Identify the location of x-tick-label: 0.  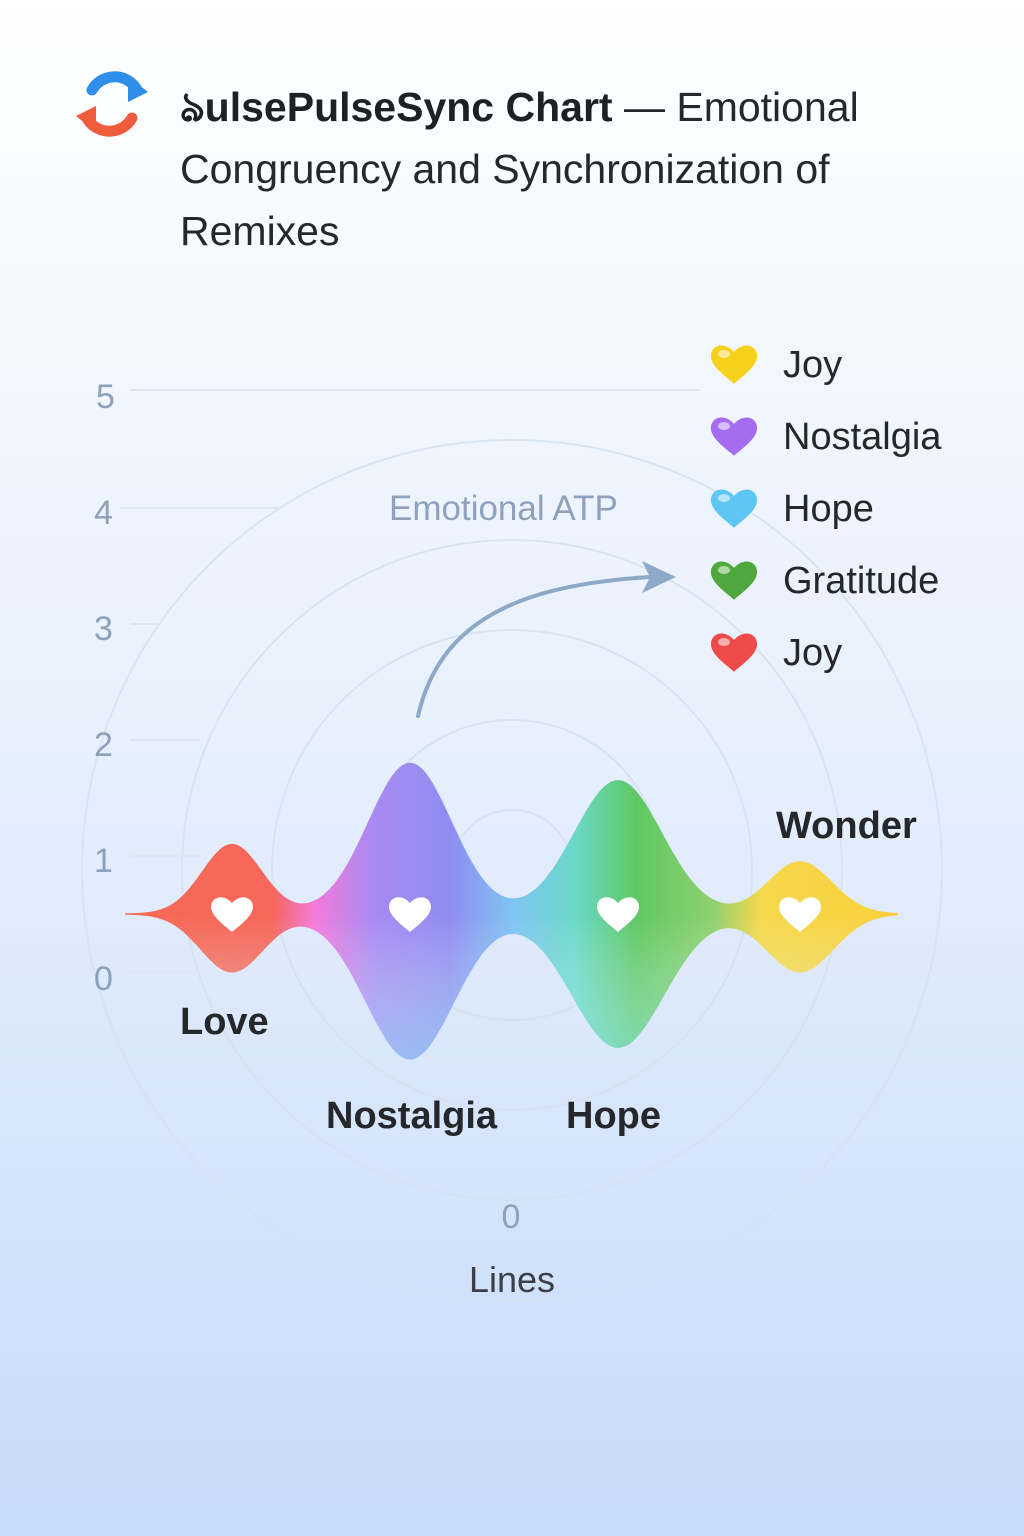
(511, 1217).